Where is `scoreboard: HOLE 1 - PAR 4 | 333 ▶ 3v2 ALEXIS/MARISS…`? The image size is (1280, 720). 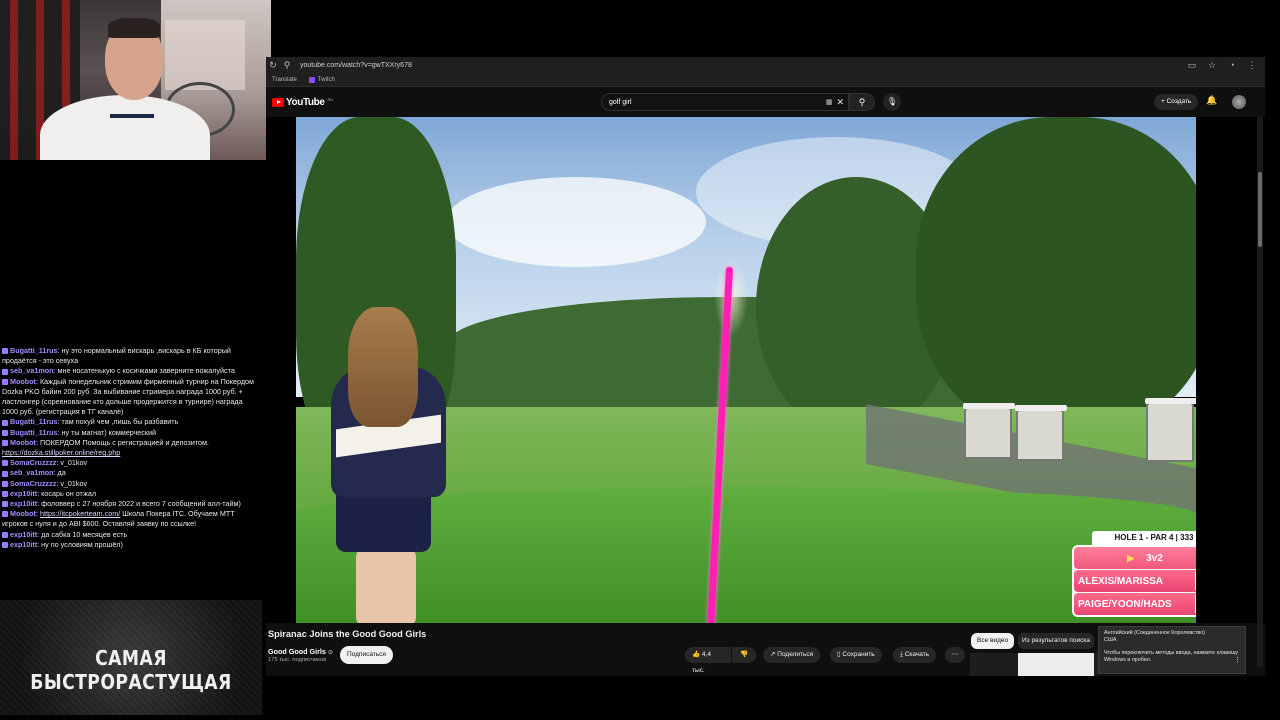 scoreboard: HOLE 1 - PAR 4 | 333 ▶ 3v2 ALEXIS/MARISS… is located at coordinates (1134, 574).